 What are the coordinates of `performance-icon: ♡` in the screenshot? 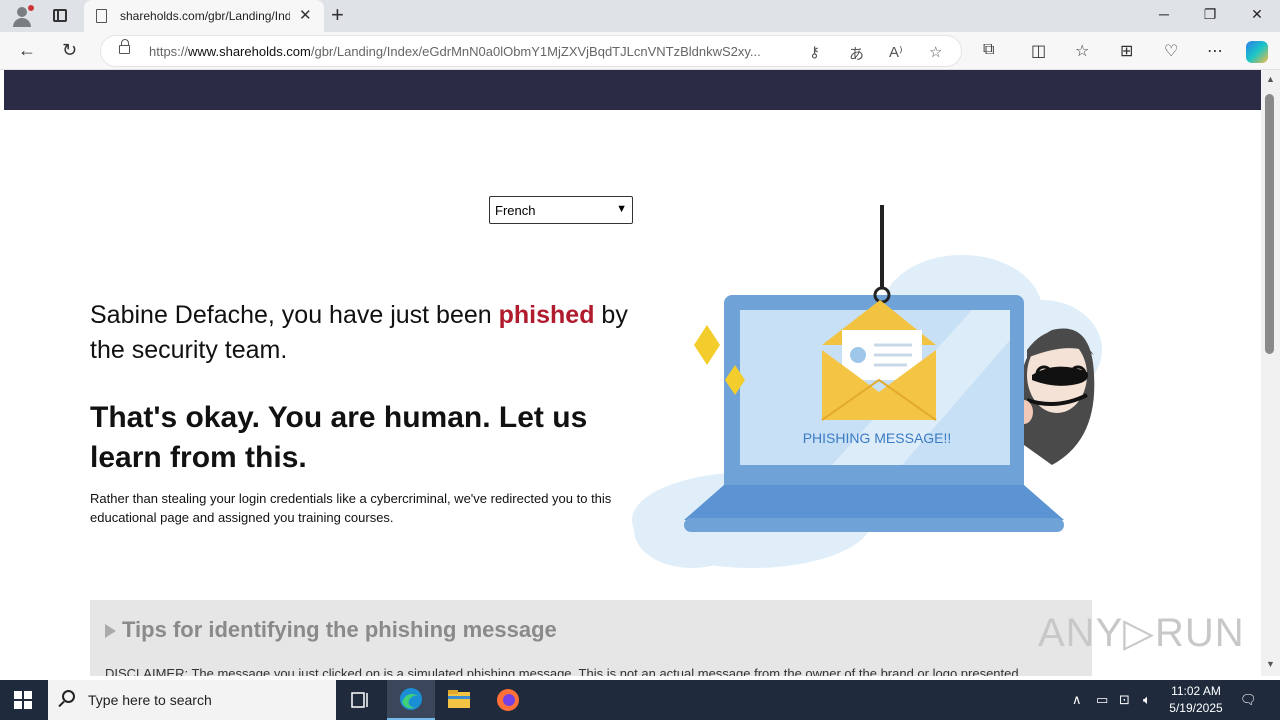 It's located at (1171, 51).